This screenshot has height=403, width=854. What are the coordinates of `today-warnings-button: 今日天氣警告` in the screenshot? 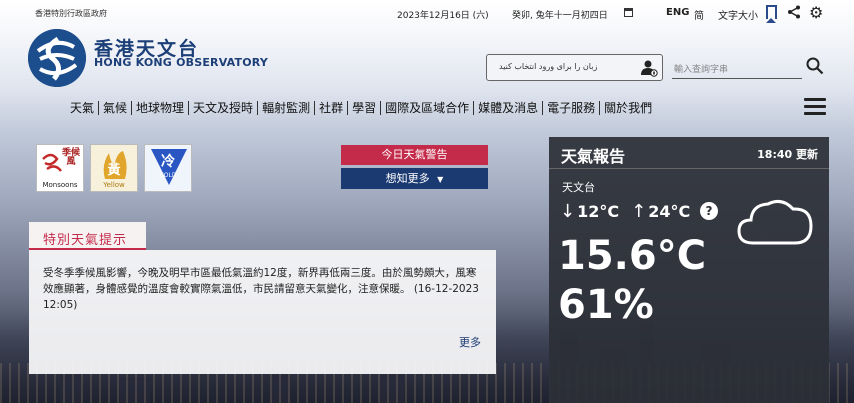 It's located at (414, 155).